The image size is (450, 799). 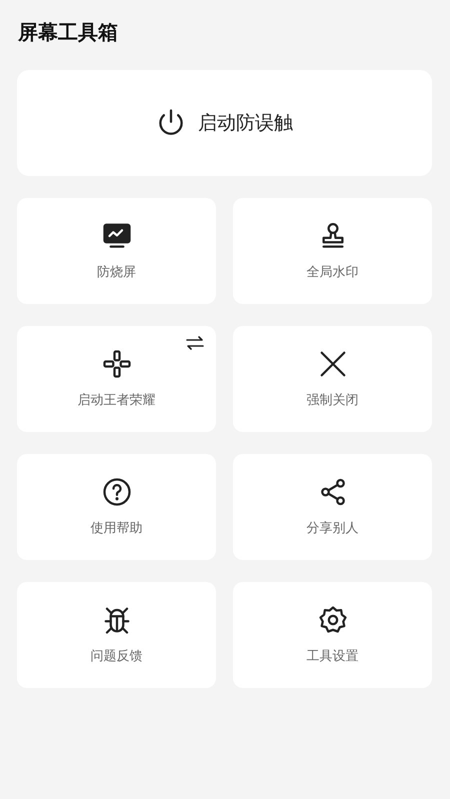 What do you see at coordinates (117, 492) in the screenshot?
I see `help-icon` at bounding box center [117, 492].